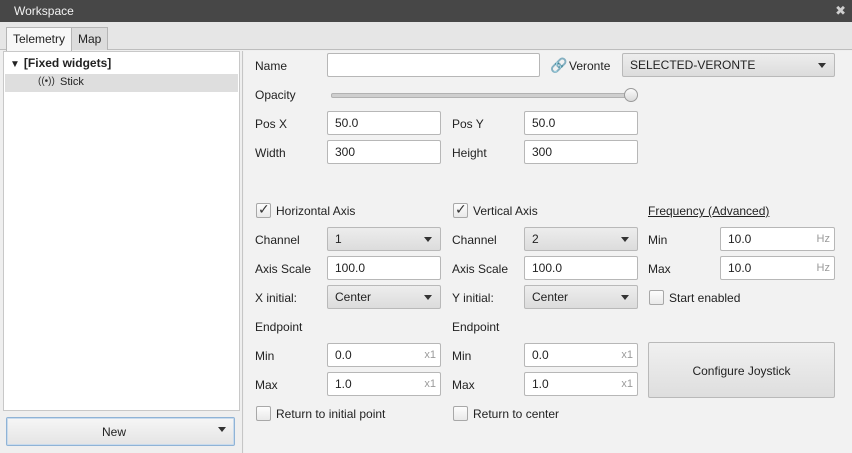 This screenshot has height=453, width=852. What do you see at coordinates (823, 268) in the screenshot?
I see `freq-max-unit: Hz` at bounding box center [823, 268].